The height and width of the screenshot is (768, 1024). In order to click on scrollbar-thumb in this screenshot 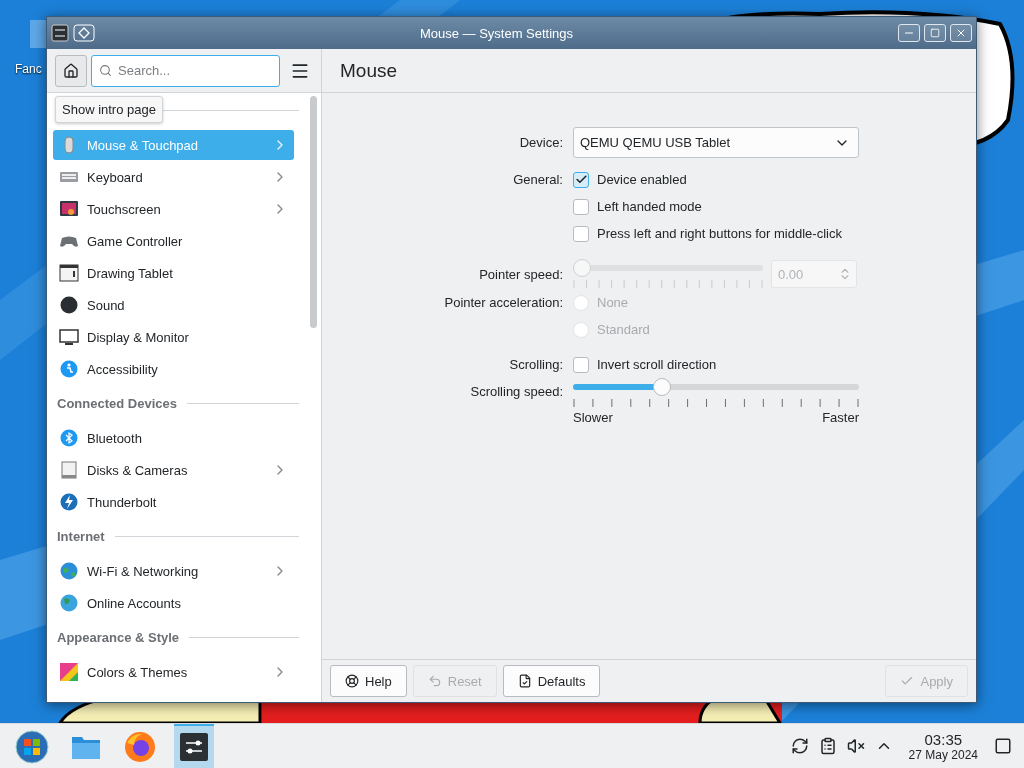, I will do `click(313, 212)`.